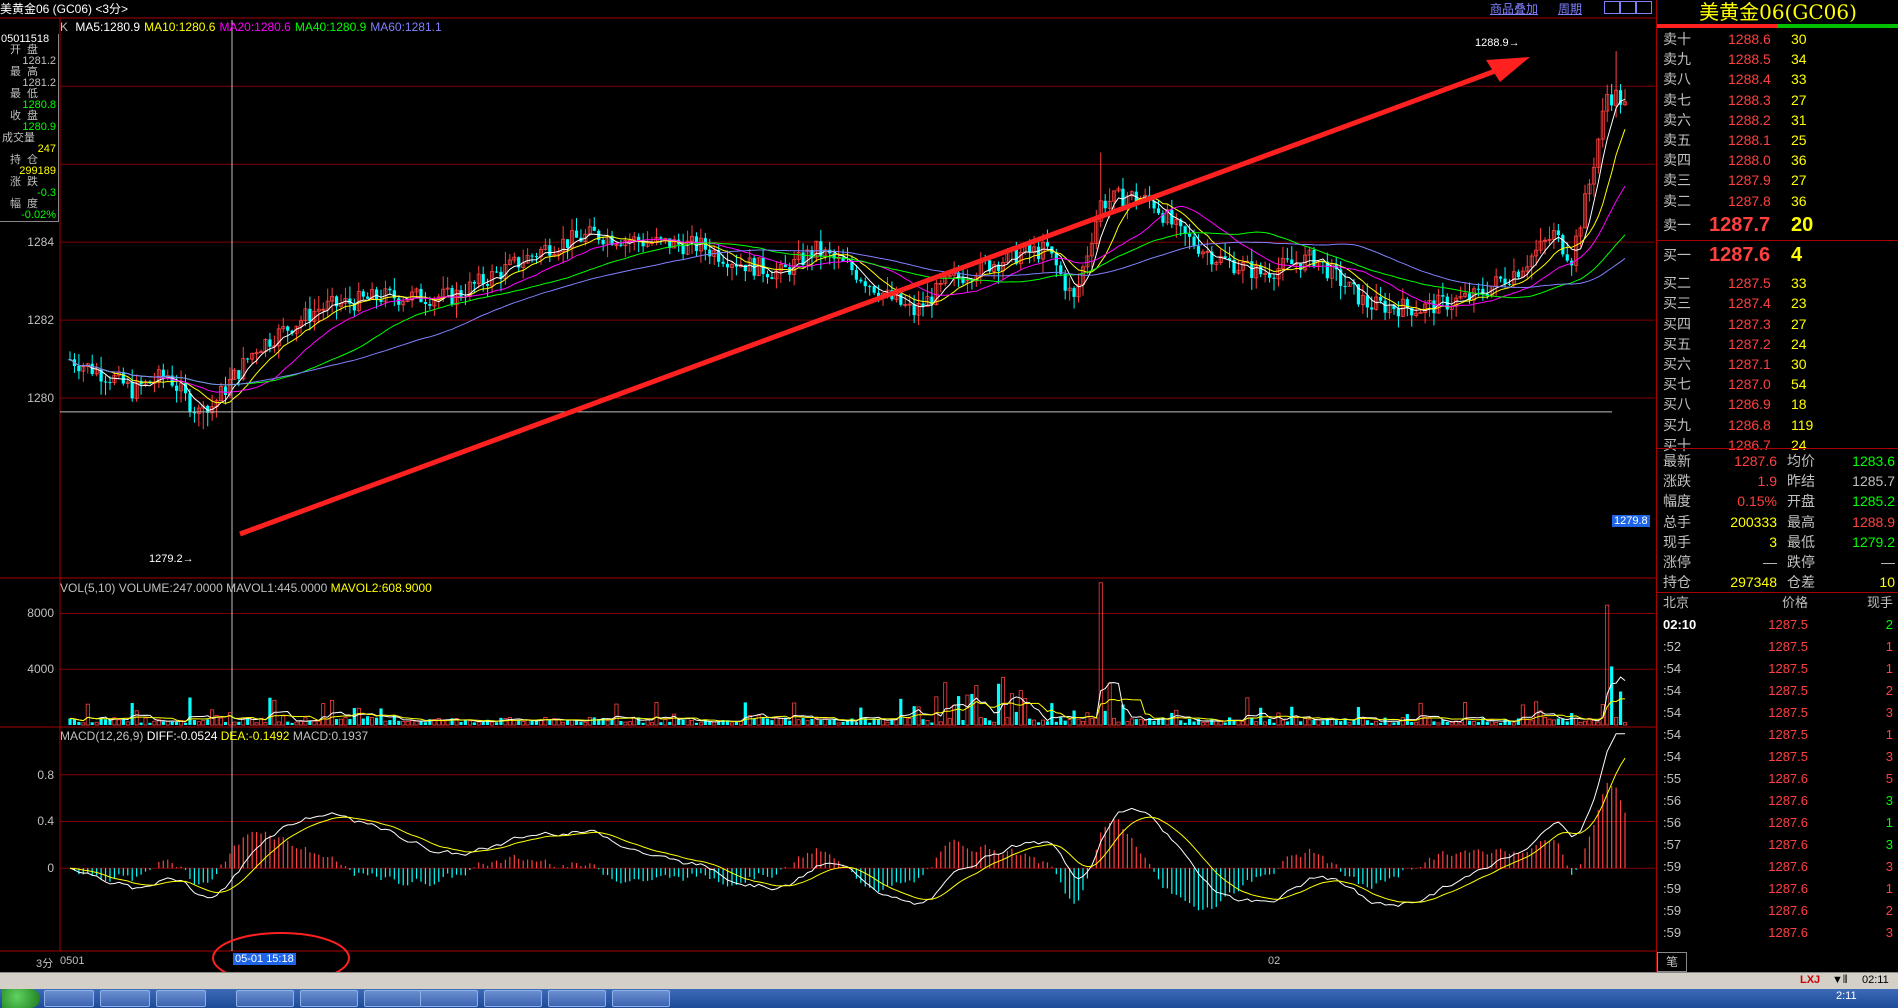 This screenshot has height=1008, width=1898. I want to click on bid-row: 买九 1286.8 119, so click(1778, 425).